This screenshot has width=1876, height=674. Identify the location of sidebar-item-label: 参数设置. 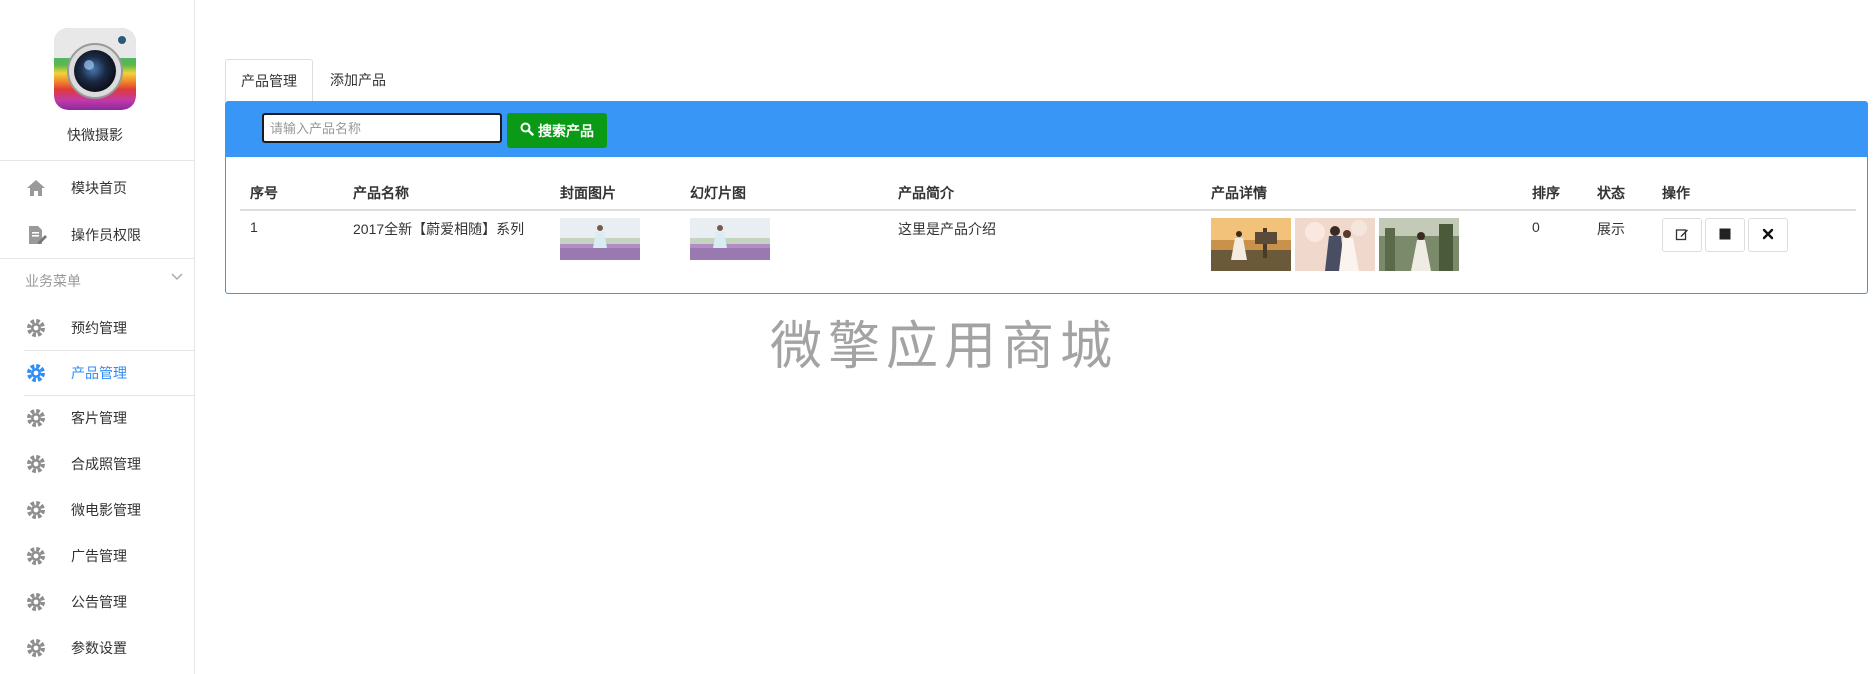
(99, 648).